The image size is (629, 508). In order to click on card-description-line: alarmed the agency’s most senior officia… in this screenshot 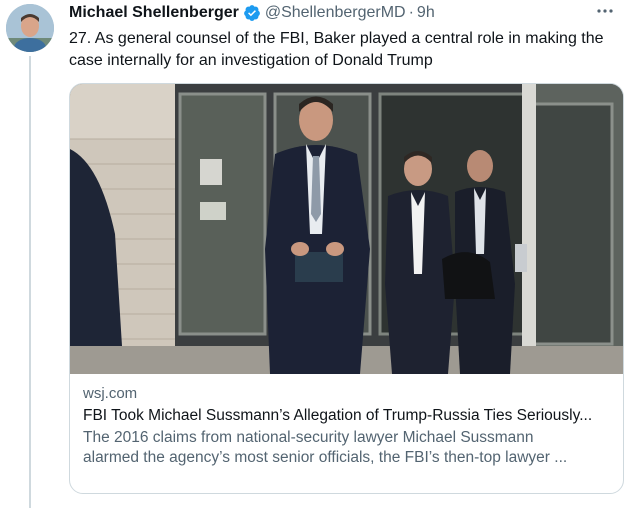, I will do `click(325, 457)`.